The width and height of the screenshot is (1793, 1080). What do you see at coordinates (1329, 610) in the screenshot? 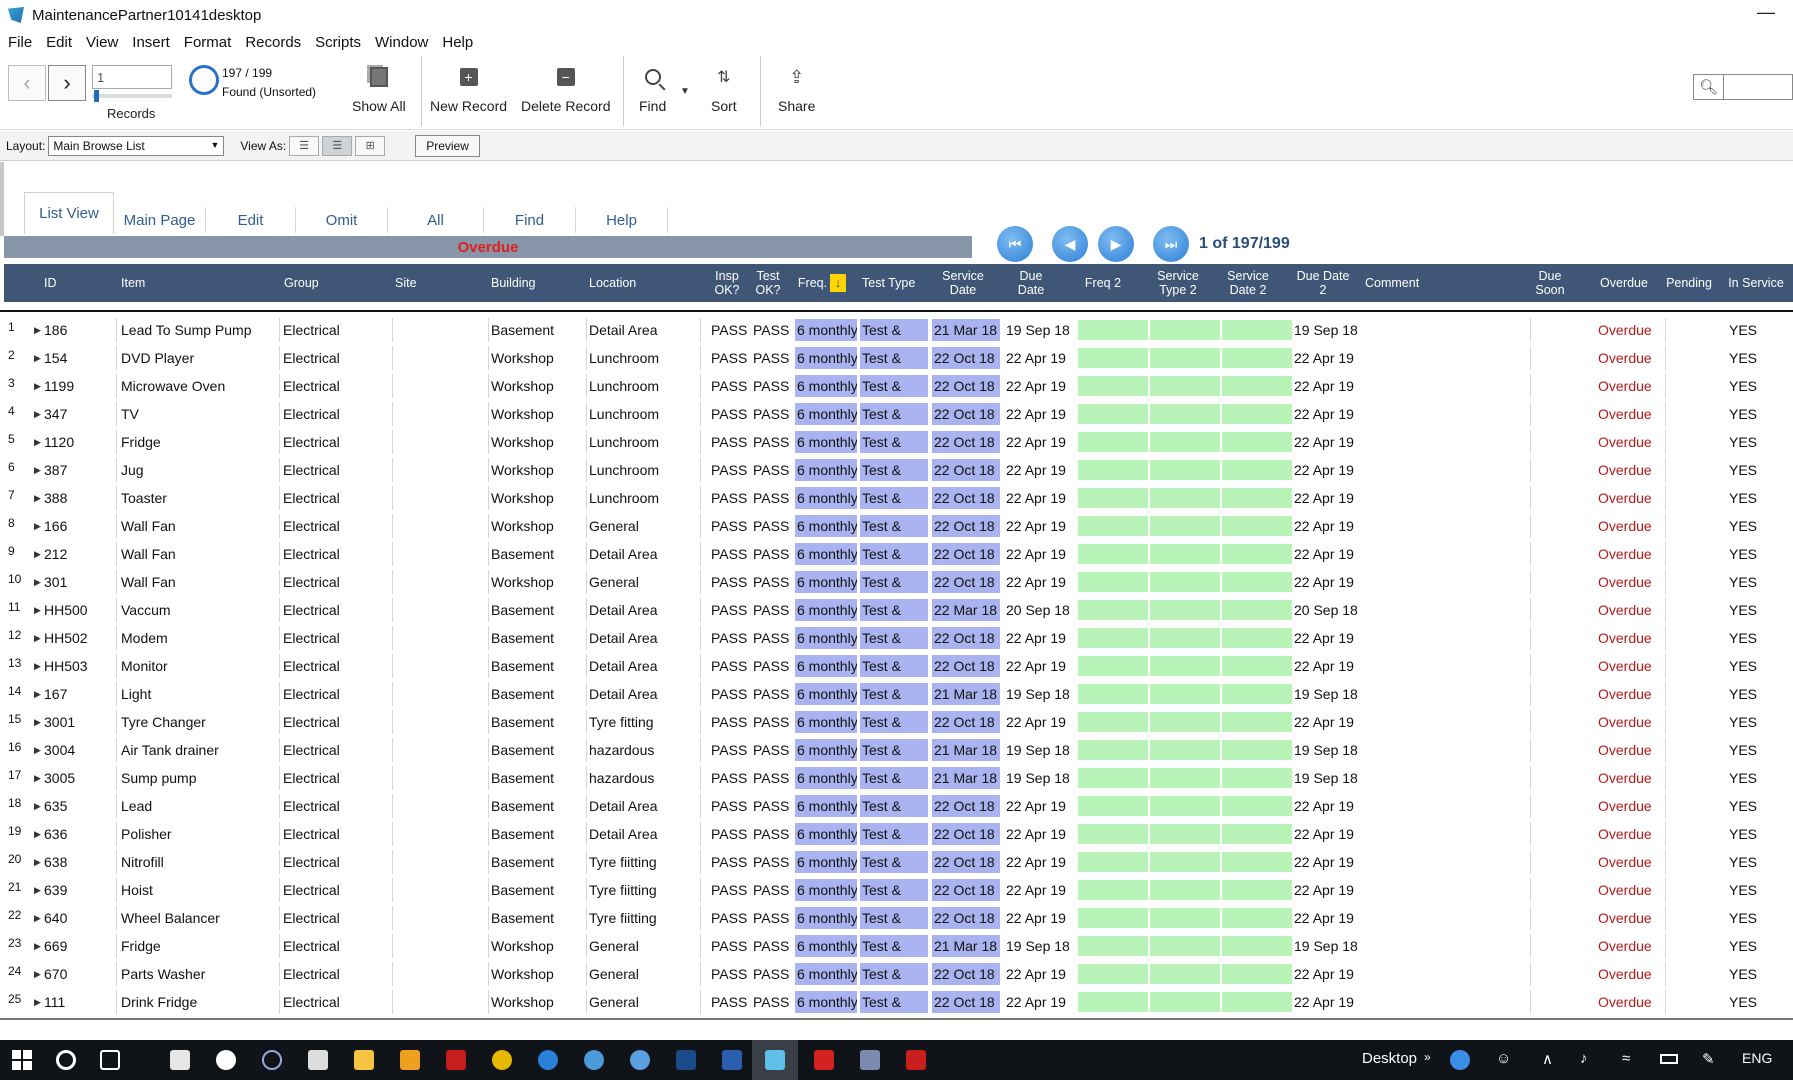
I see `cell-due-date2: 20 Sep 18` at bounding box center [1329, 610].